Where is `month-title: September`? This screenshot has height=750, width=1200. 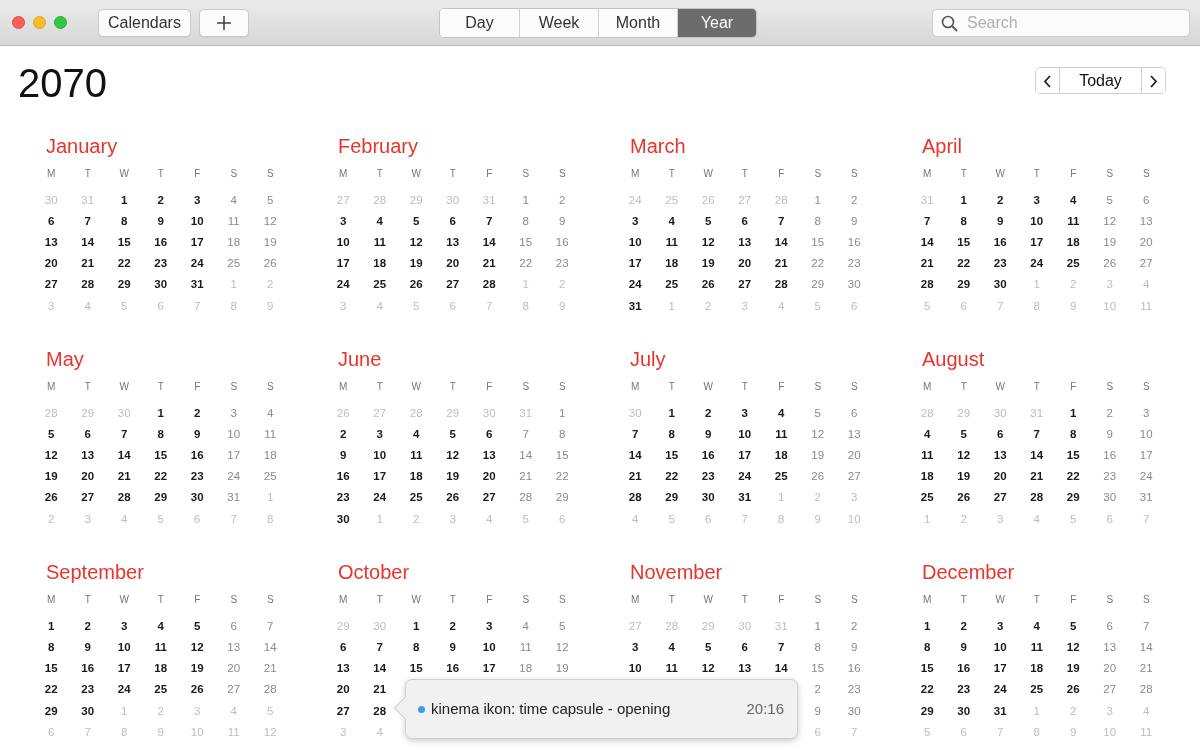 month-title: September is located at coordinates (179, 572).